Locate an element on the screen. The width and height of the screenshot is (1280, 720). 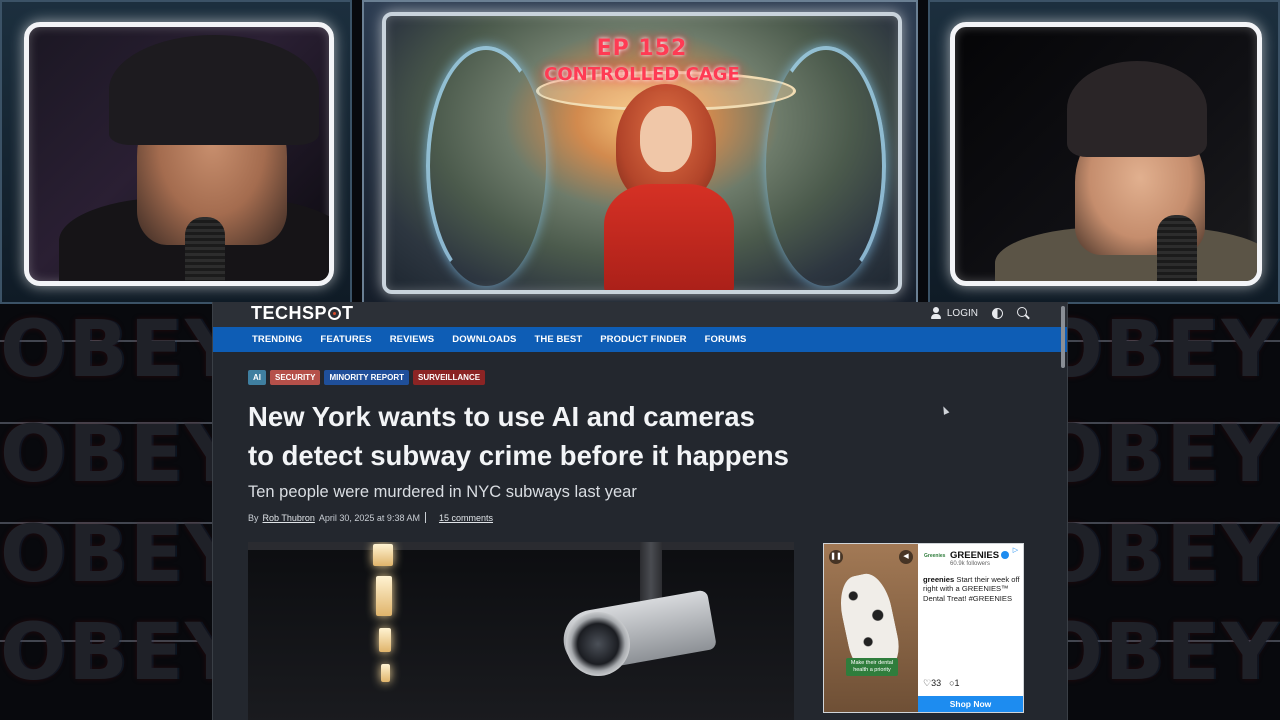
ad-replies-count: 1 is located at coordinates (957, 683).